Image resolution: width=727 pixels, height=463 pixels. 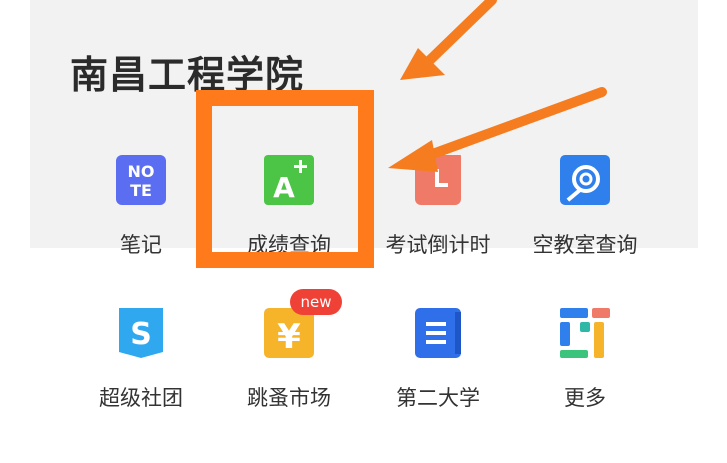 I want to click on pointer-arrows, so click(x=497, y=86).